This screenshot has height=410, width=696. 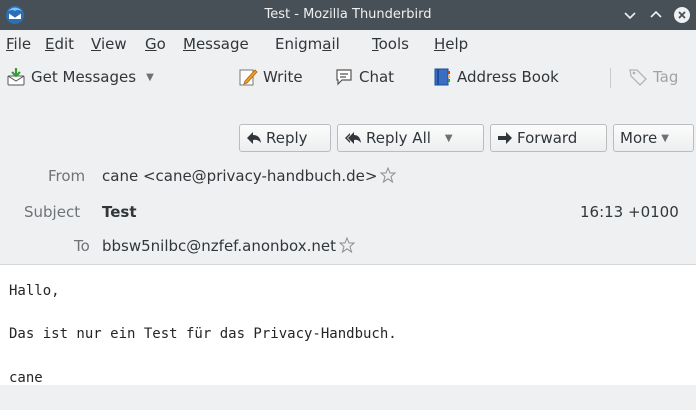 What do you see at coordinates (410, 138) in the screenshot?
I see `reply-all-button: Reply All ▼` at bounding box center [410, 138].